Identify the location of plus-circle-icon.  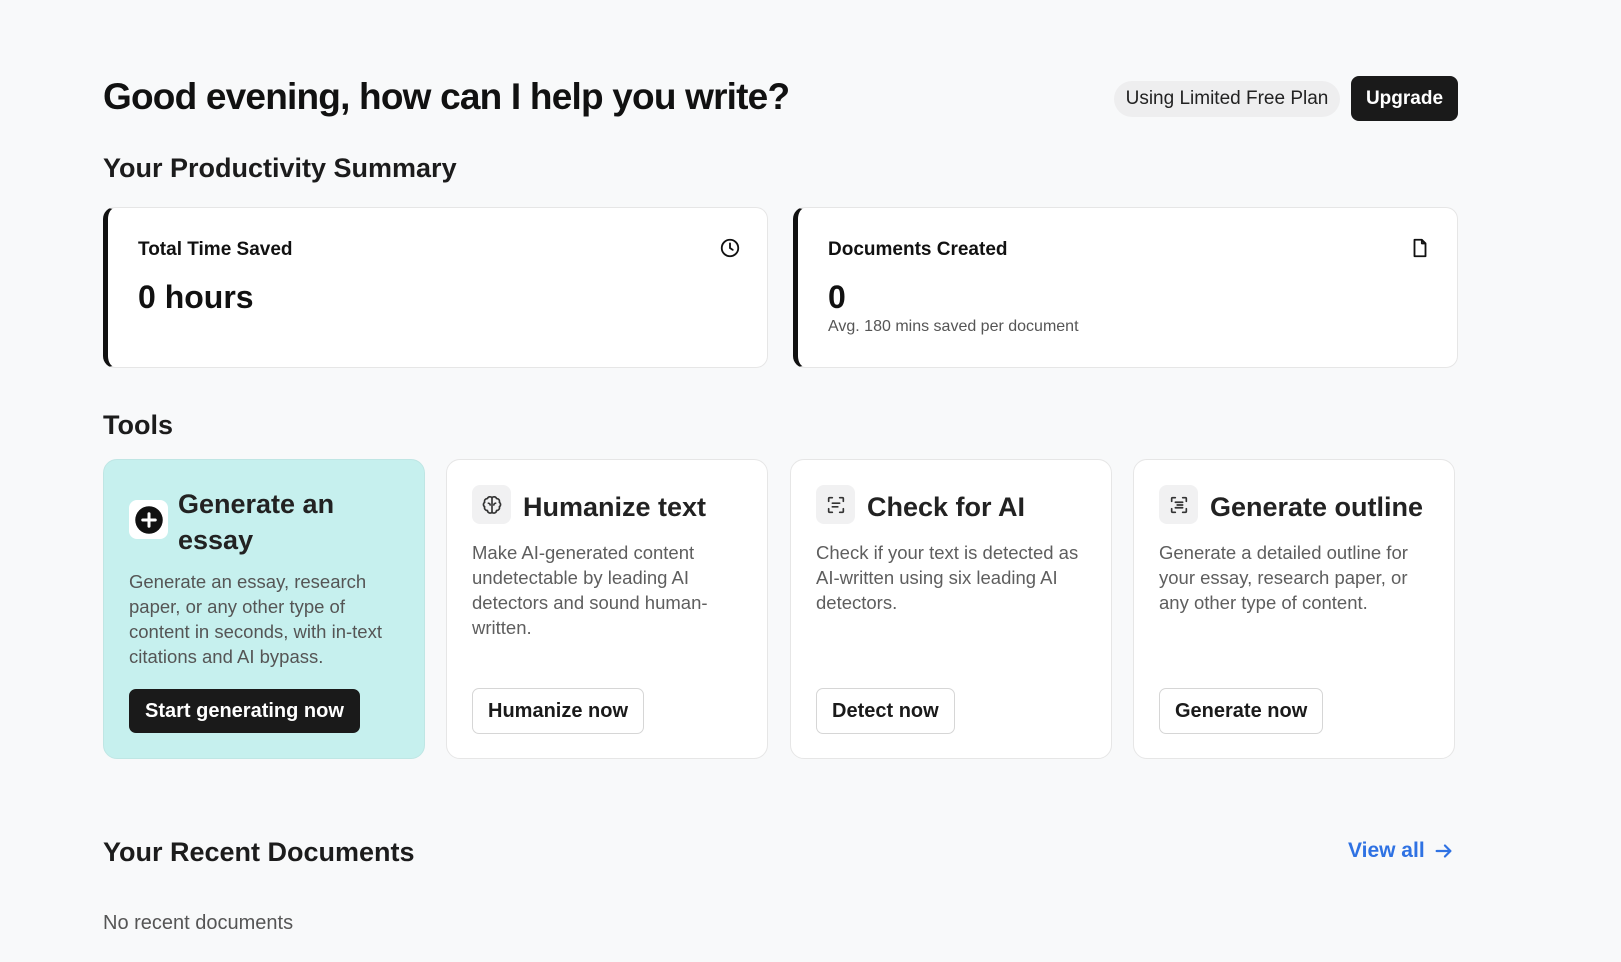
(148, 519).